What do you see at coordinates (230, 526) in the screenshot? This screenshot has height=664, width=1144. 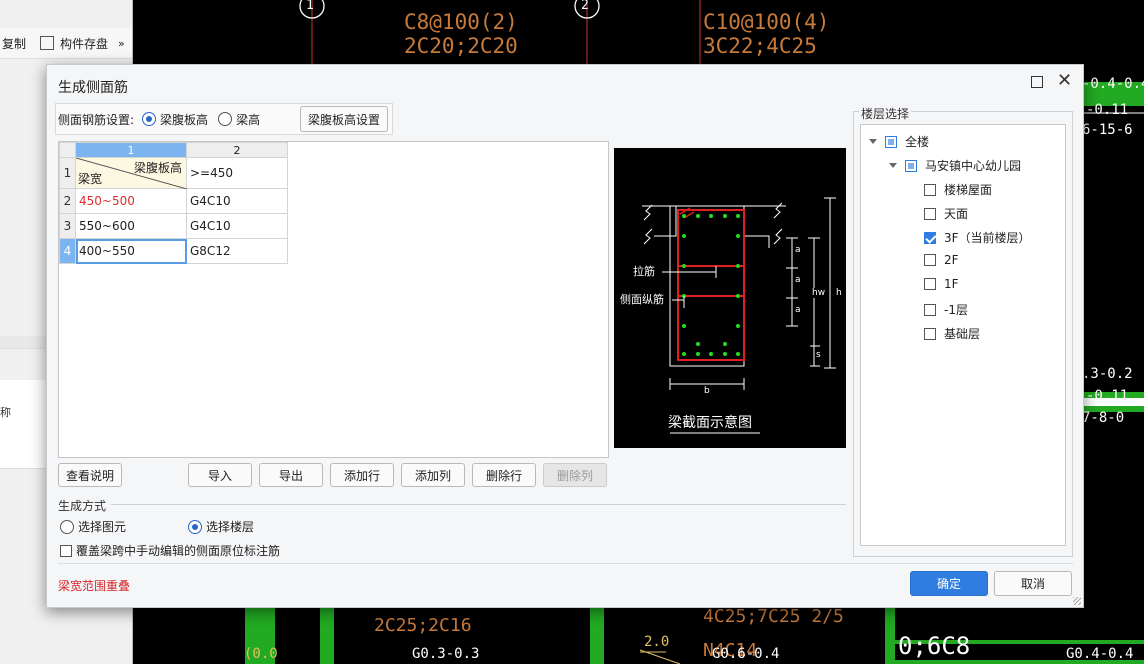 I see `radio-select-floor-label: 选择楼层` at bounding box center [230, 526].